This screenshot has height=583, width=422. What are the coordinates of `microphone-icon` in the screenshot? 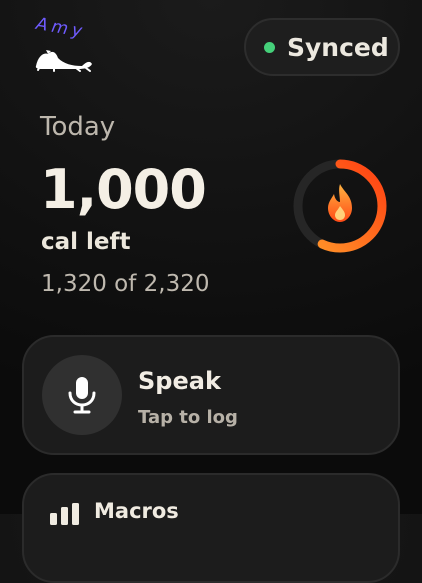 It's located at (82, 395).